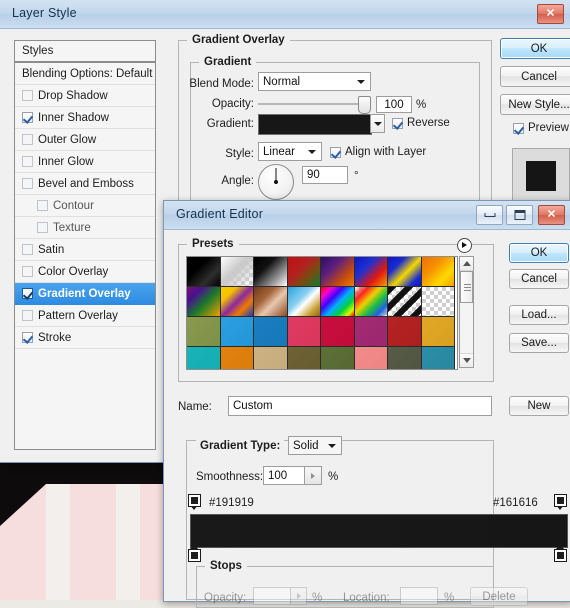 The image size is (570, 608). What do you see at coordinates (325, 175) in the screenshot?
I see `angle-input: 90` at bounding box center [325, 175].